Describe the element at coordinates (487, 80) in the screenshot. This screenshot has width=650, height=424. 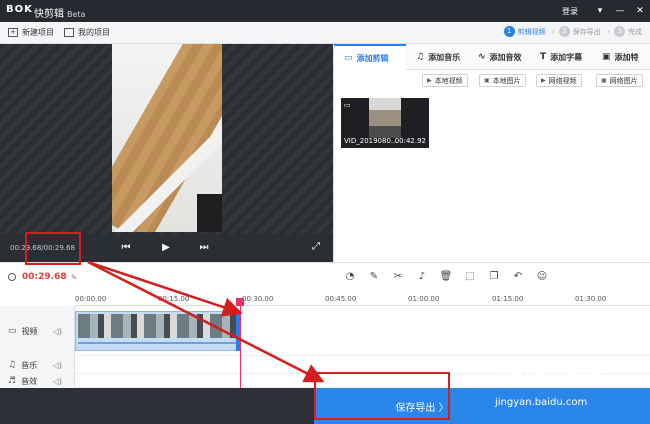
I see `image-file-icon: ▣` at that location.